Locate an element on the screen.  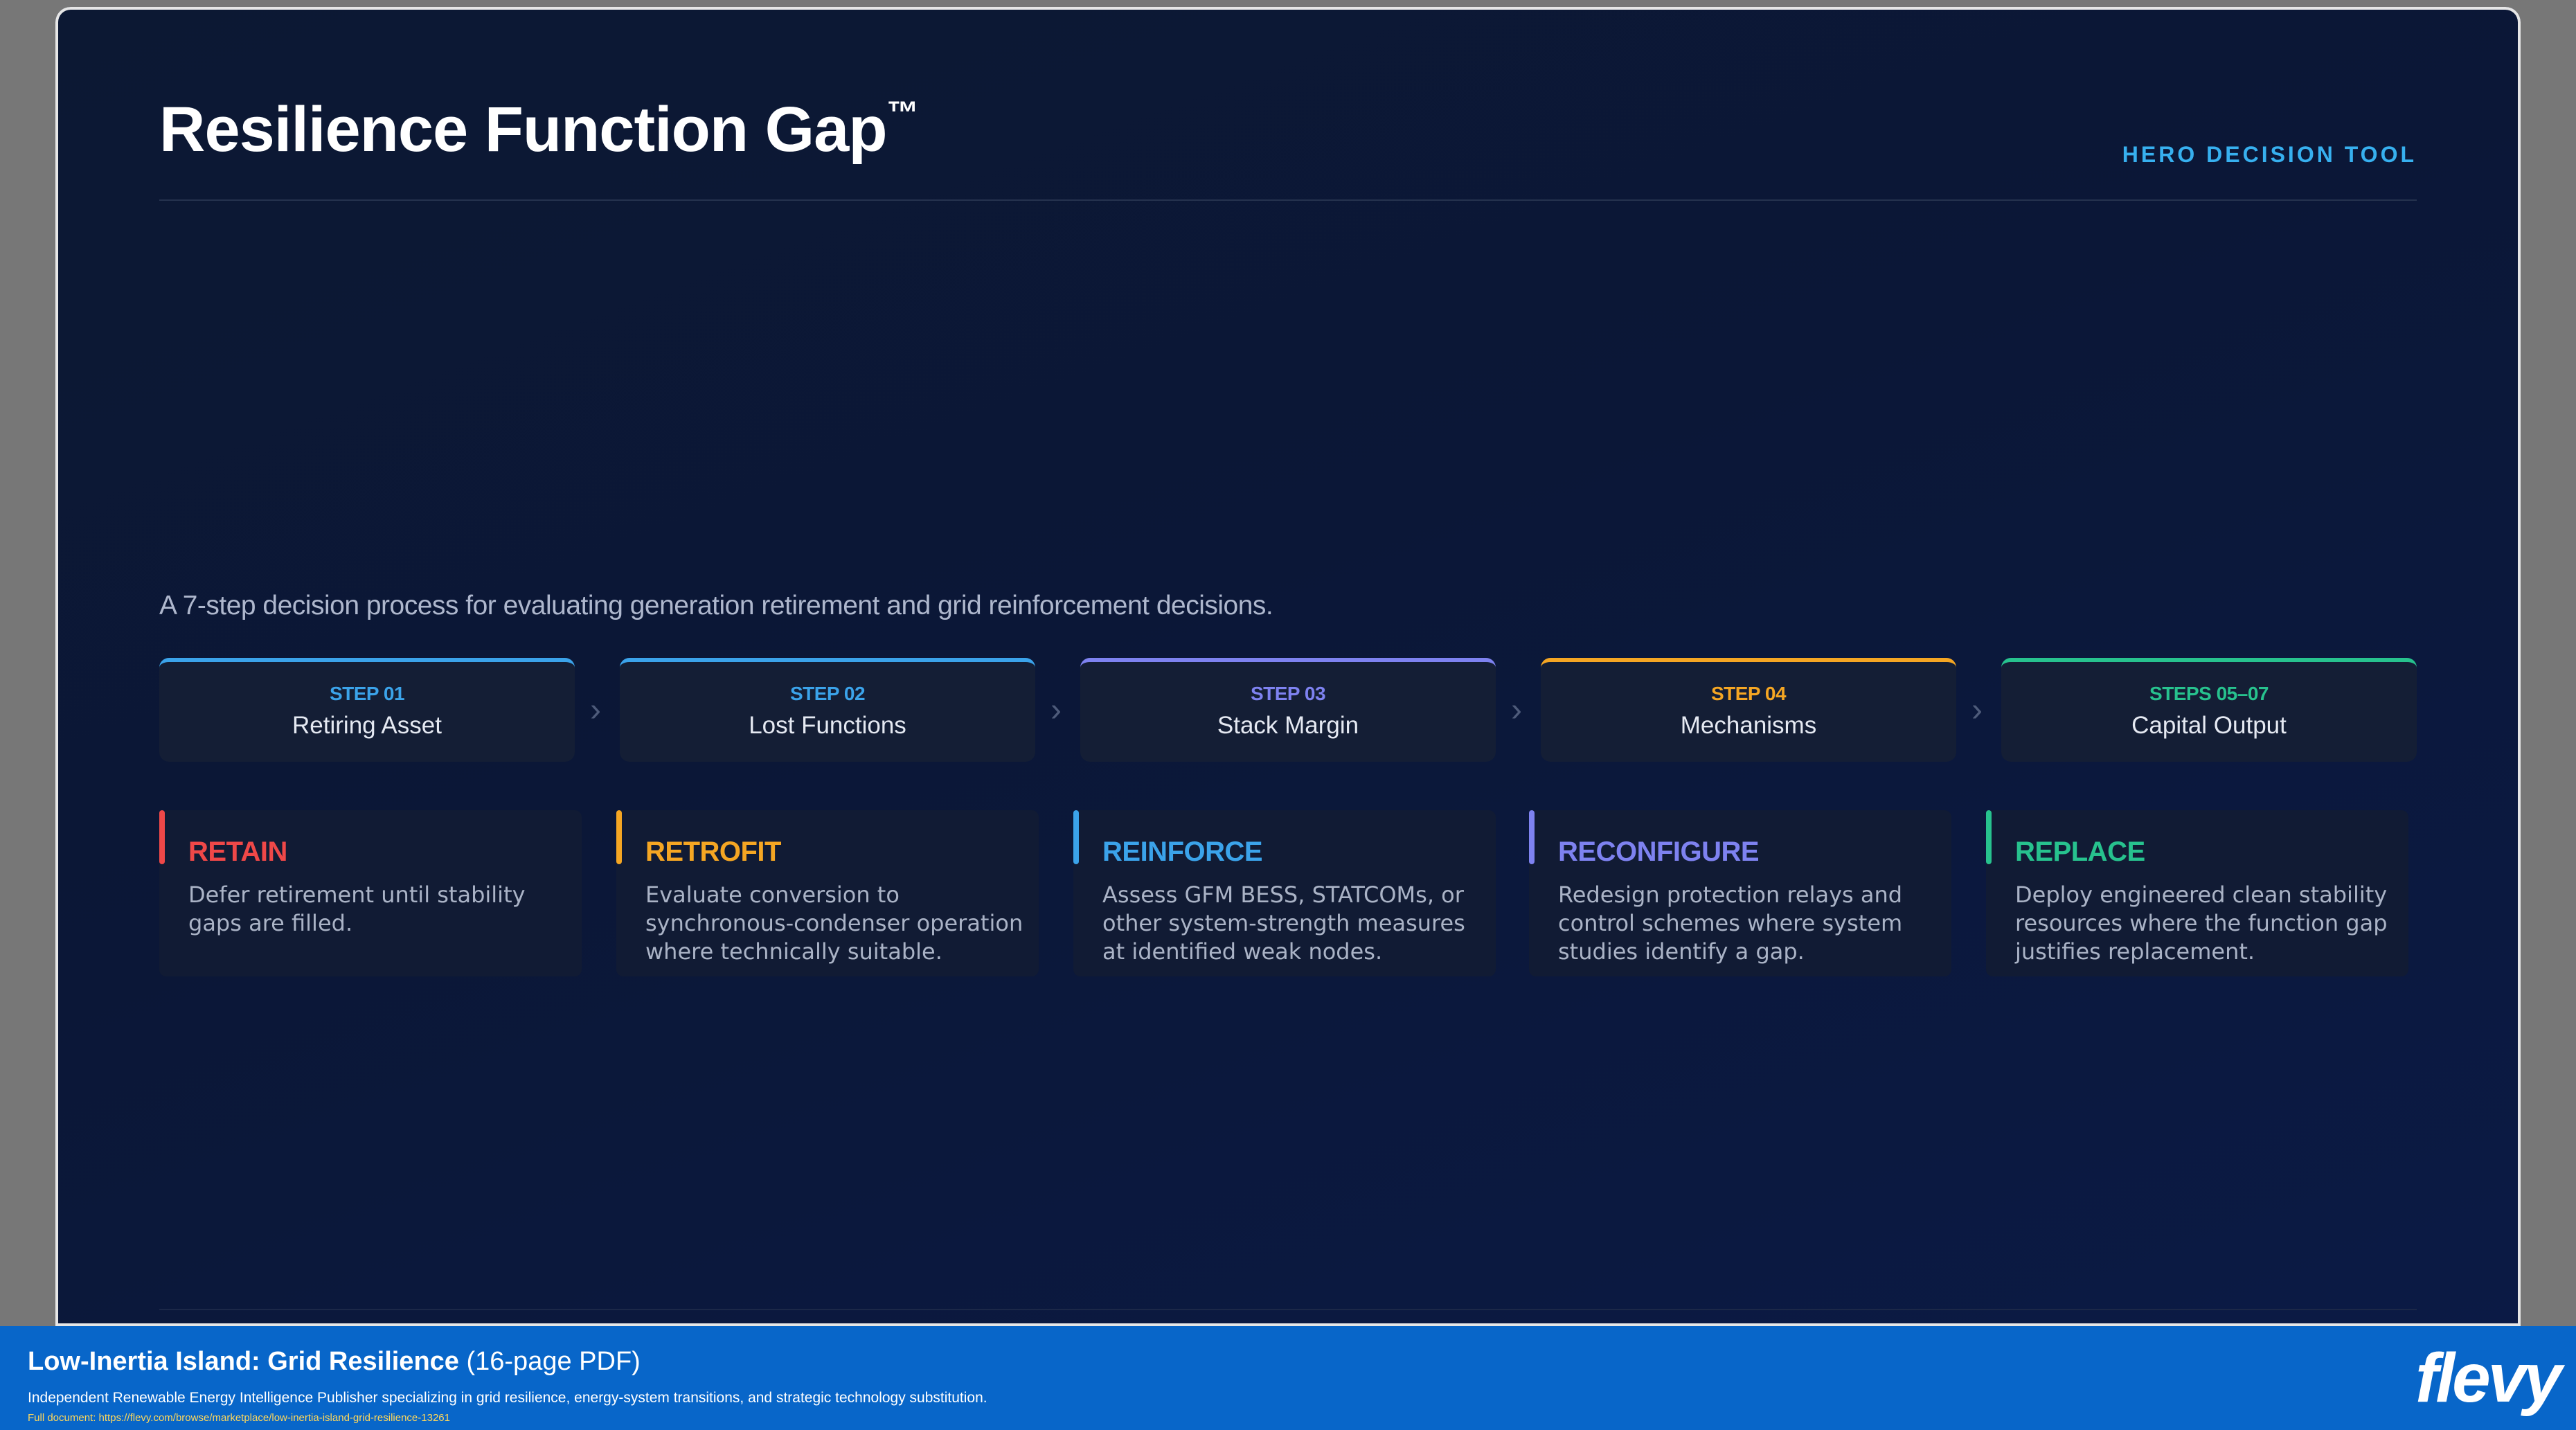
trademark-mark: ™ is located at coordinates (902, 112).